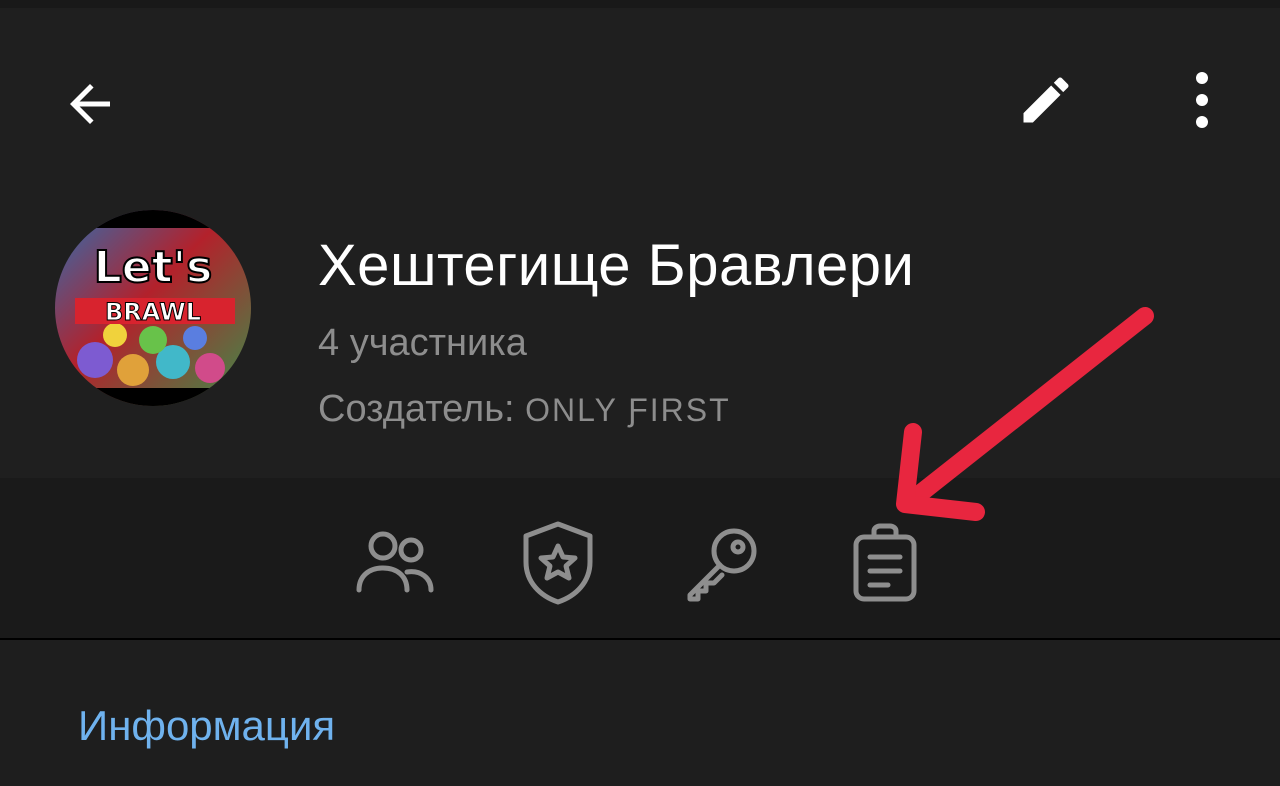  I want to click on avatar-text-top: Let's, so click(153, 267).